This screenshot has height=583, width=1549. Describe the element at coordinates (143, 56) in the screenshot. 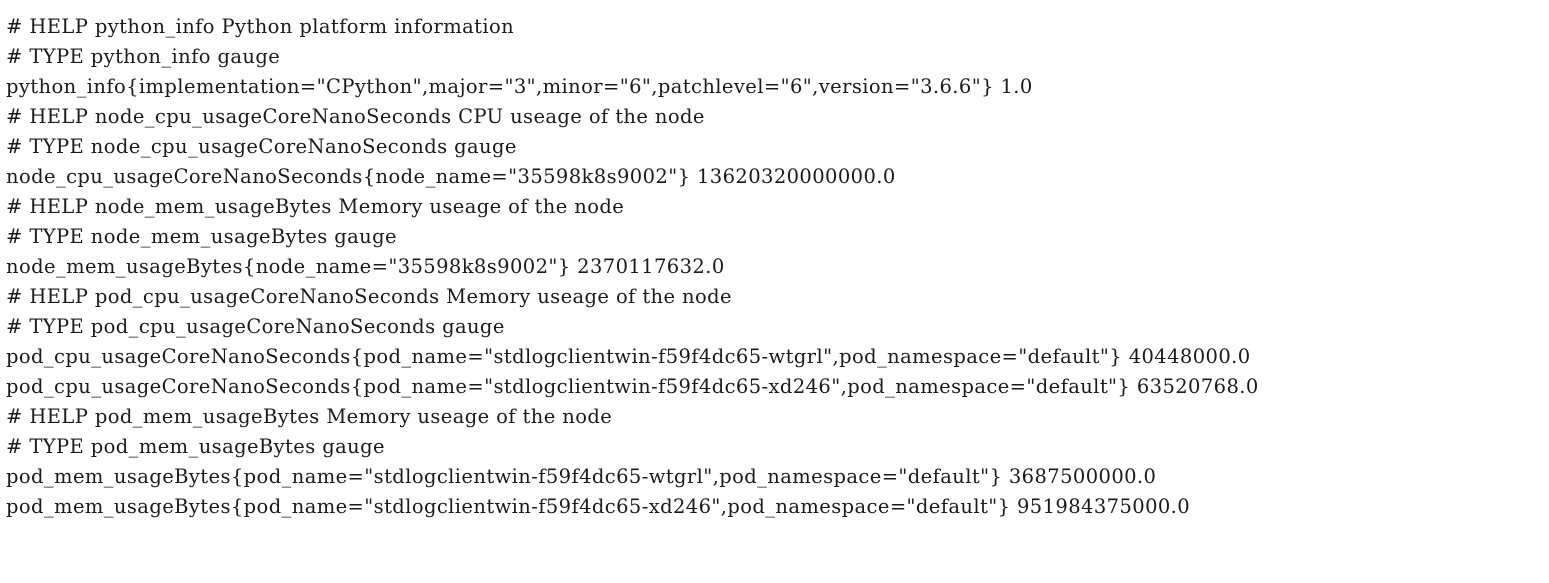

I see `metric-line-type-python-info: # TYPE python_info gauge` at that location.